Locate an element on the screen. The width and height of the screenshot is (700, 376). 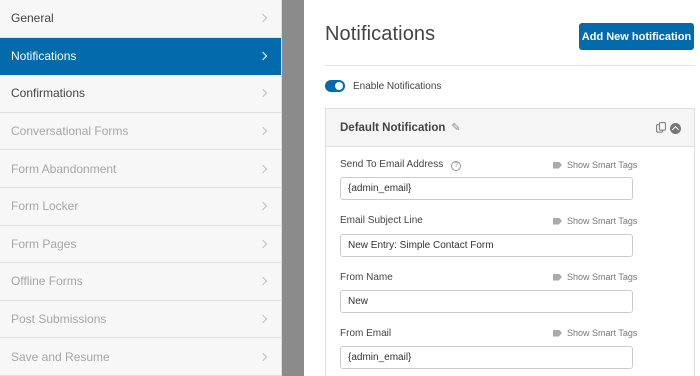
panel-gutter is located at coordinates (293, 188).